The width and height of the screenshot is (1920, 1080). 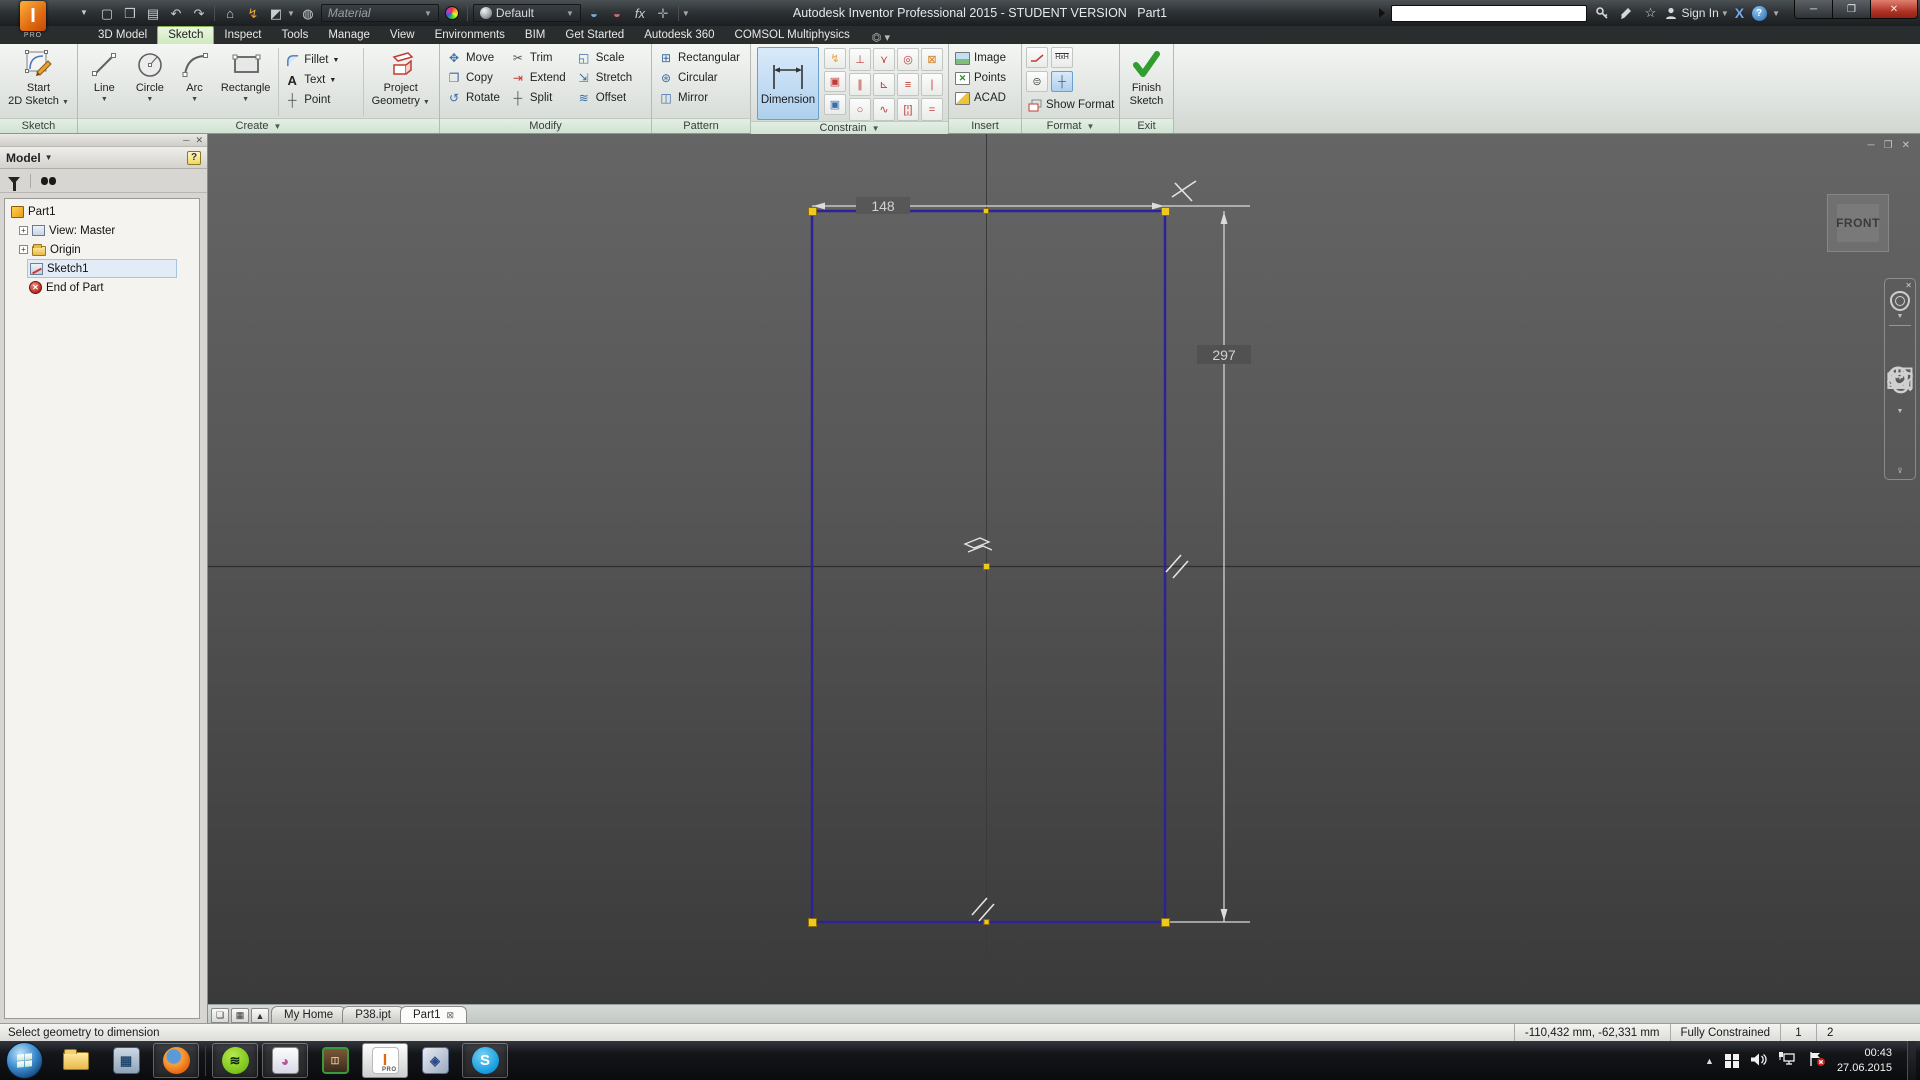 I want to click on tab-tools: Tools, so click(x=294, y=35).